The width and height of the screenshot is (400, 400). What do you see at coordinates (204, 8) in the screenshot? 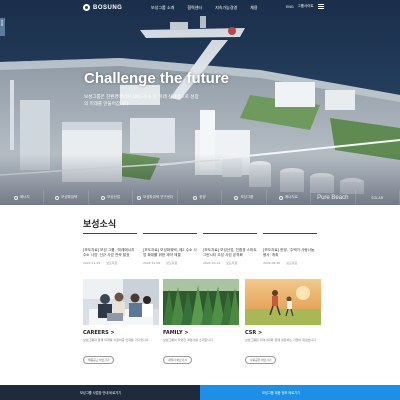
I see `main-menu: 보성그룹 소개 협력센터 지속가능경영 채용` at bounding box center [204, 8].